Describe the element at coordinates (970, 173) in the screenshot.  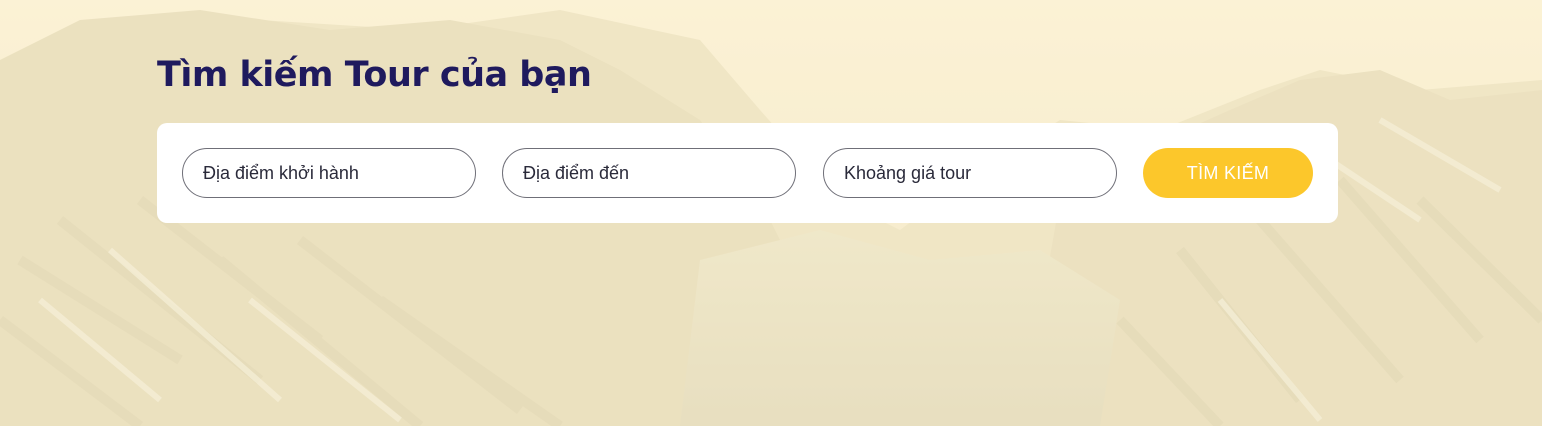
I see `price-range-input` at that location.